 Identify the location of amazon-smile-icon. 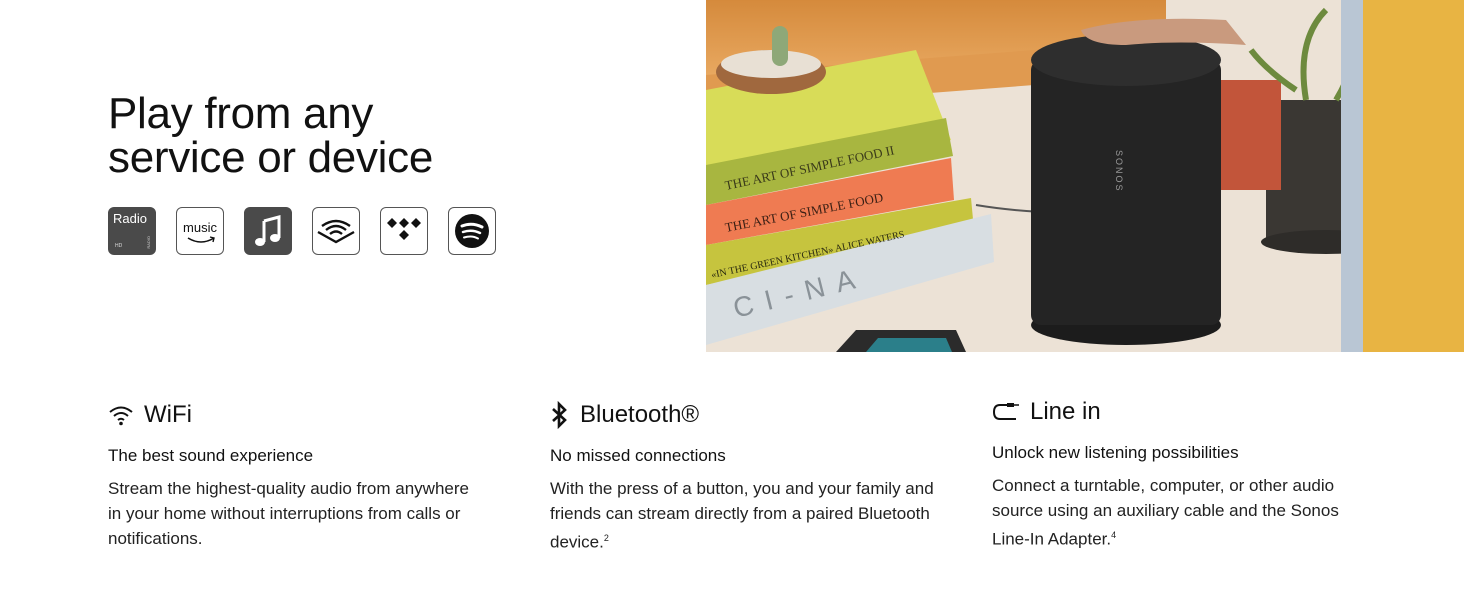
(201, 239).